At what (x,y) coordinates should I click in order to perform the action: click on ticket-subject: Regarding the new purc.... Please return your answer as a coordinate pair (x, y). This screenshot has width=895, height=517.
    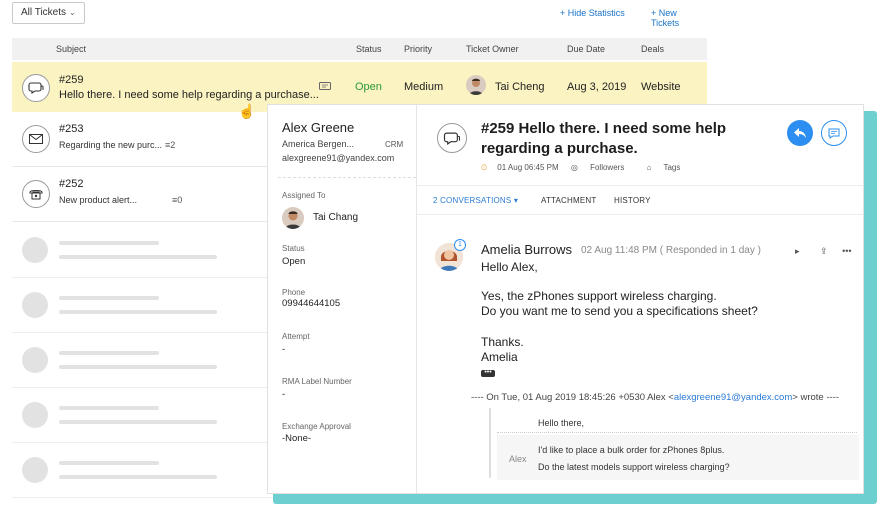
    Looking at the image, I should click on (110, 145).